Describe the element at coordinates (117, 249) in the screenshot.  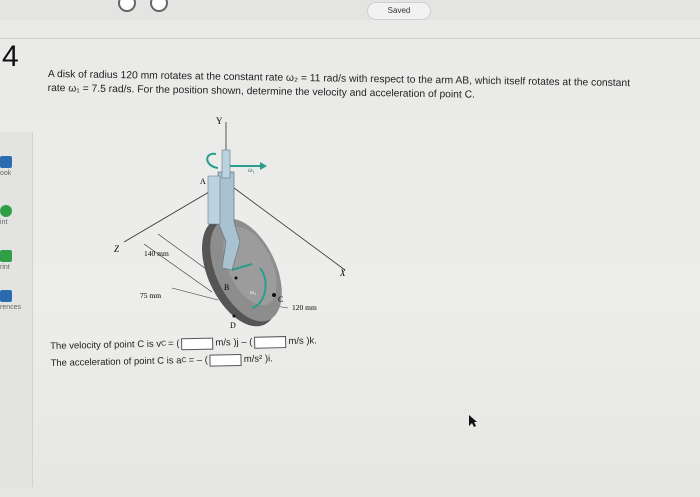
I see `label-z: Z` at that location.